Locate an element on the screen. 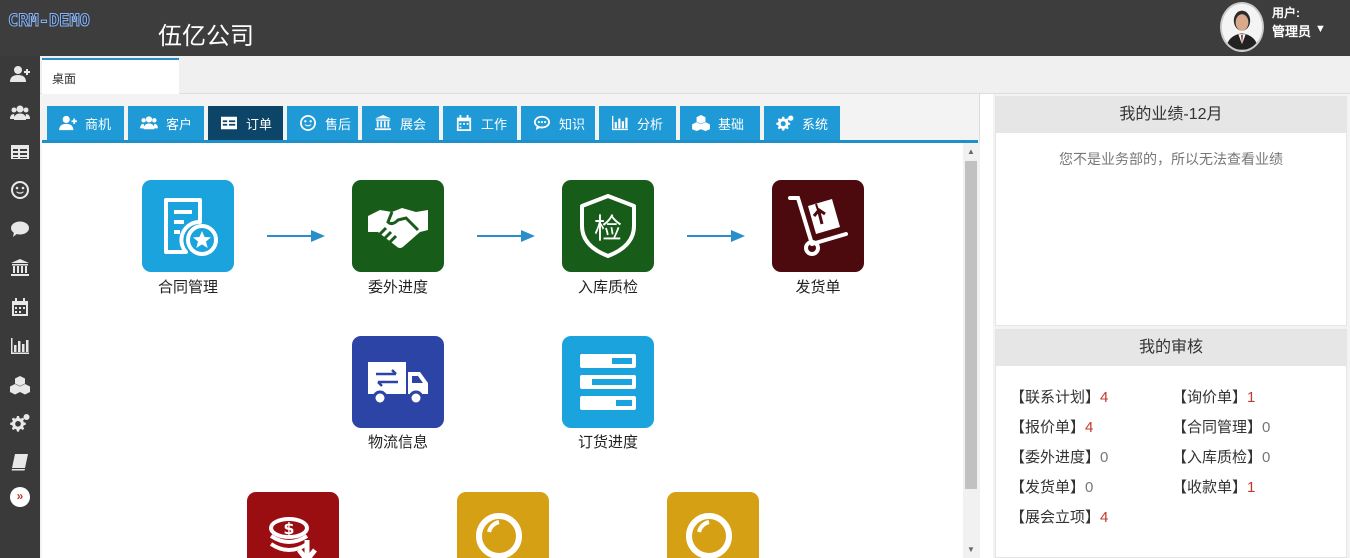 The width and height of the screenshot is (1350, 558). comment-icon is located at coordinates (20, 229).